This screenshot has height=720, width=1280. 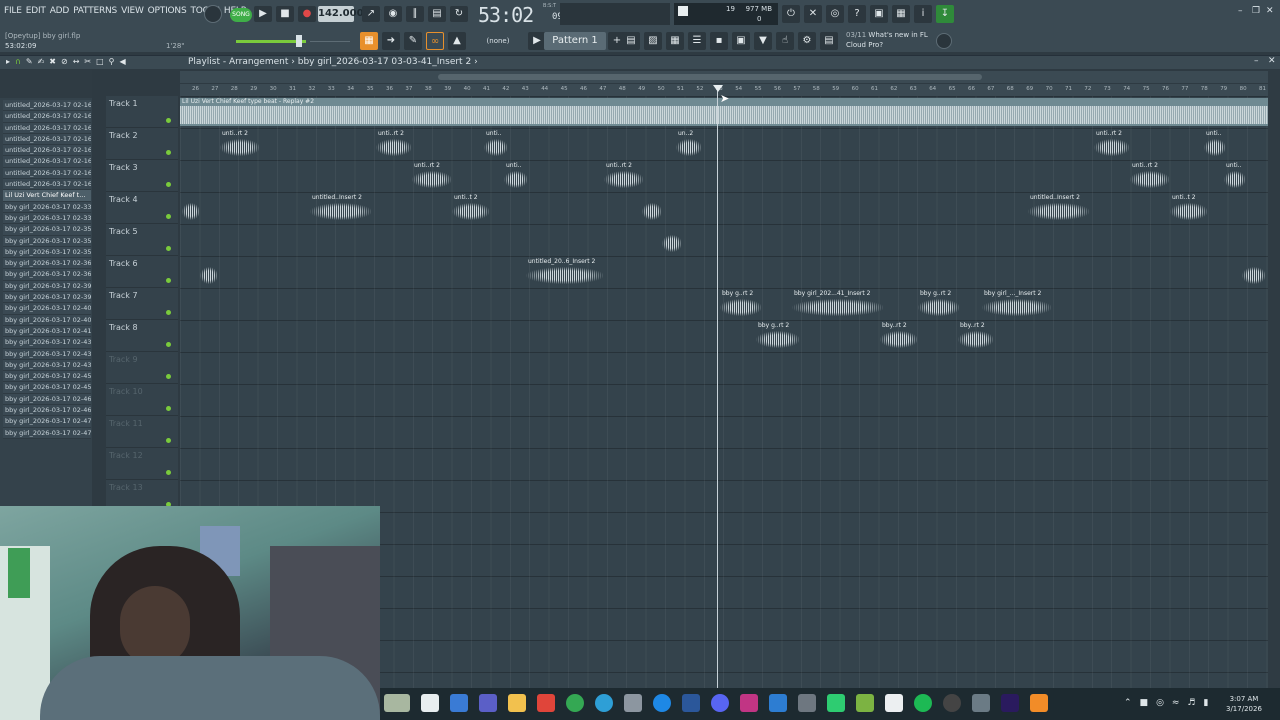 I want to click on info-icon: i, so click(x=923, y=14).